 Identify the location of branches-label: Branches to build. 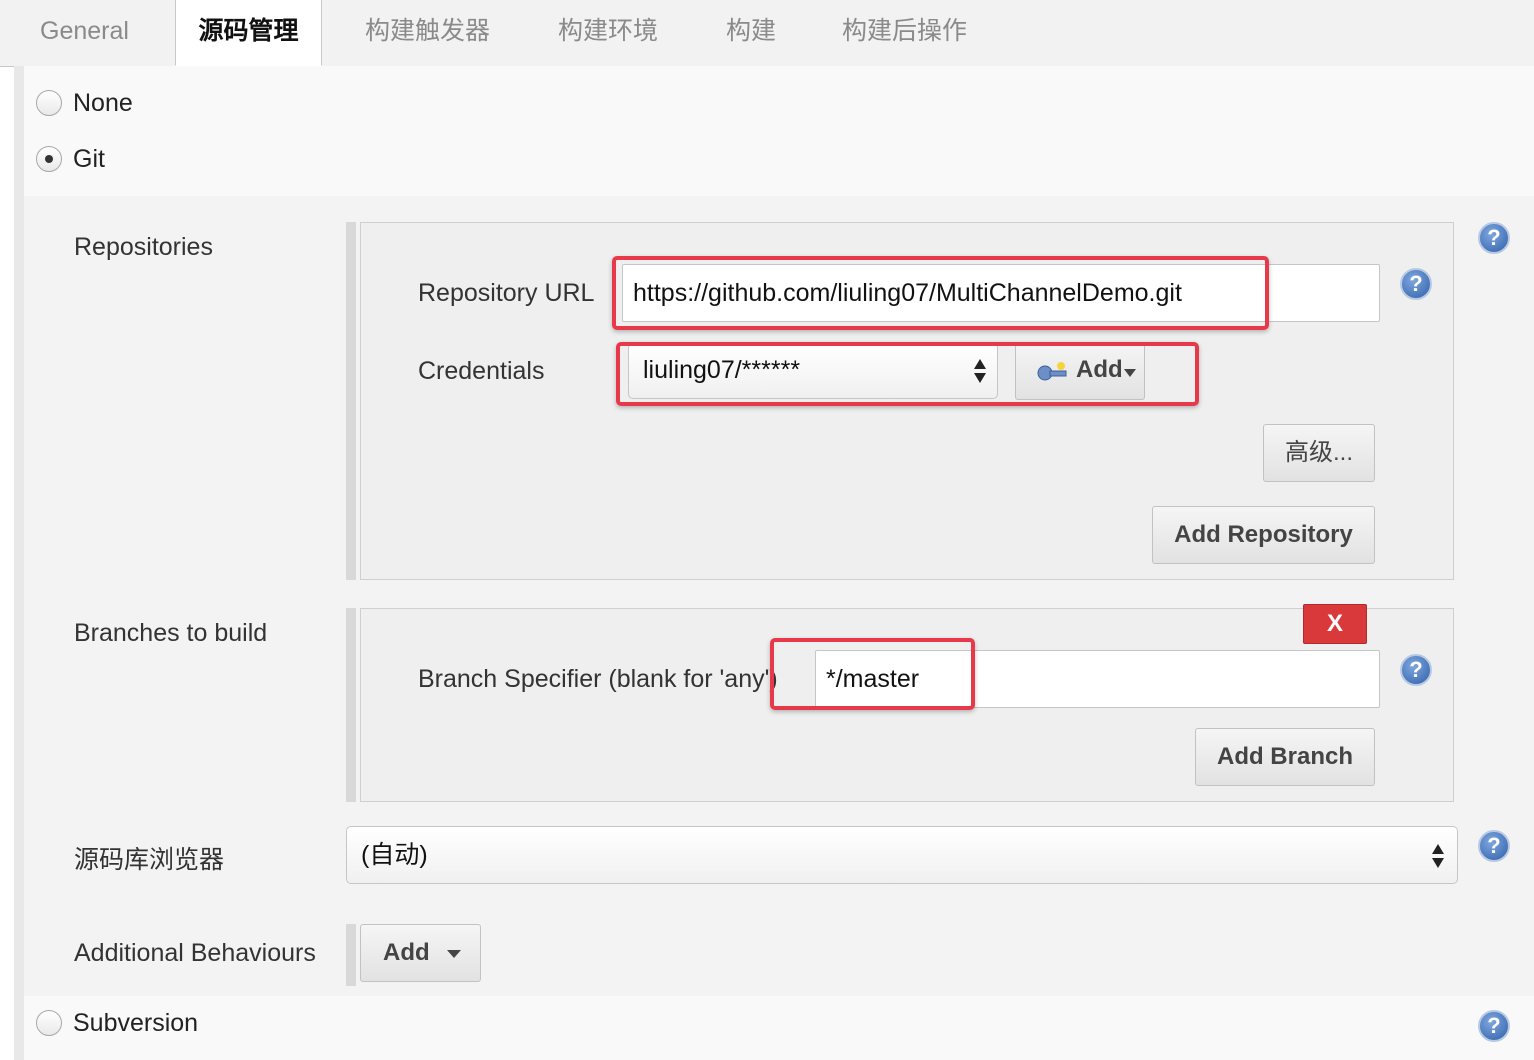
(171, 633).